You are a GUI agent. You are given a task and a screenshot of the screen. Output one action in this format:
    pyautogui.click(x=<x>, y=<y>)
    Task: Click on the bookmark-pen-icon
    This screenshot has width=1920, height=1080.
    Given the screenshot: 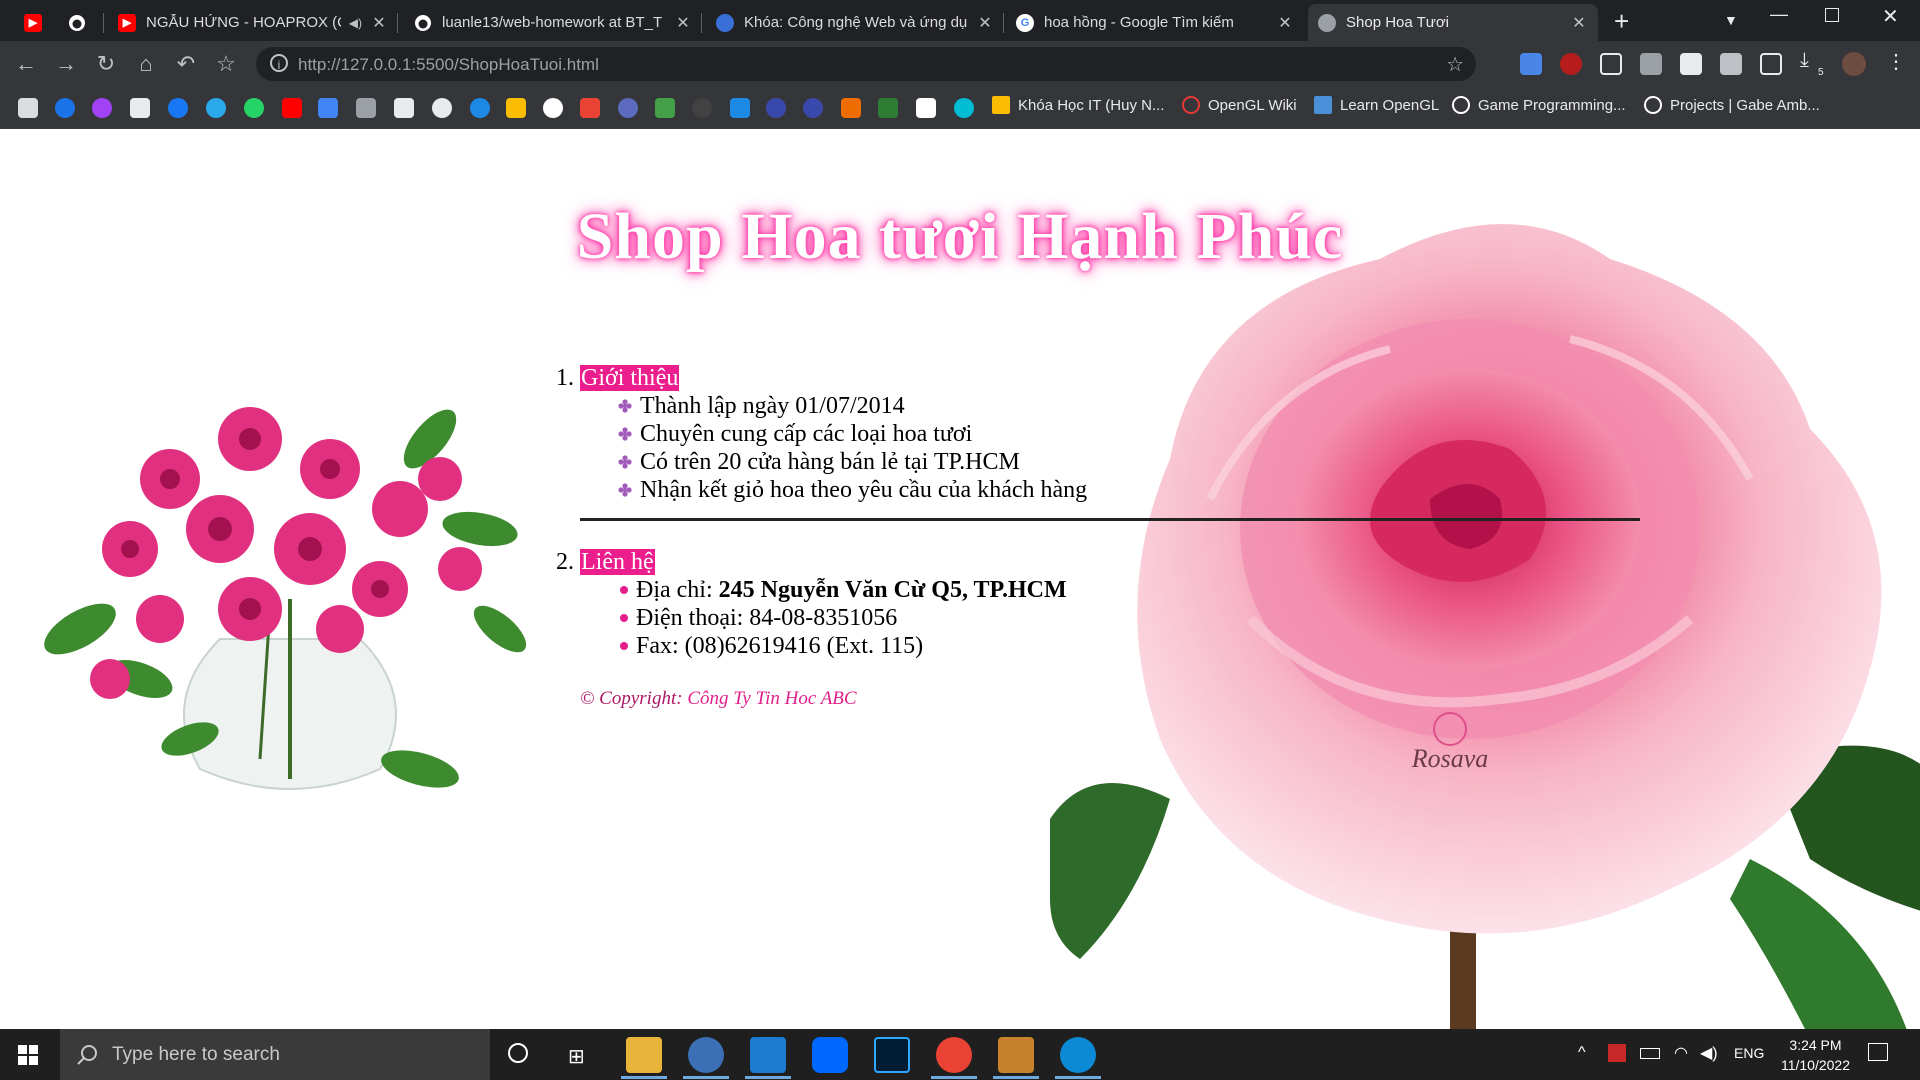 What is the action you would take?
    pyautogui.click(x=366, y=108)
    